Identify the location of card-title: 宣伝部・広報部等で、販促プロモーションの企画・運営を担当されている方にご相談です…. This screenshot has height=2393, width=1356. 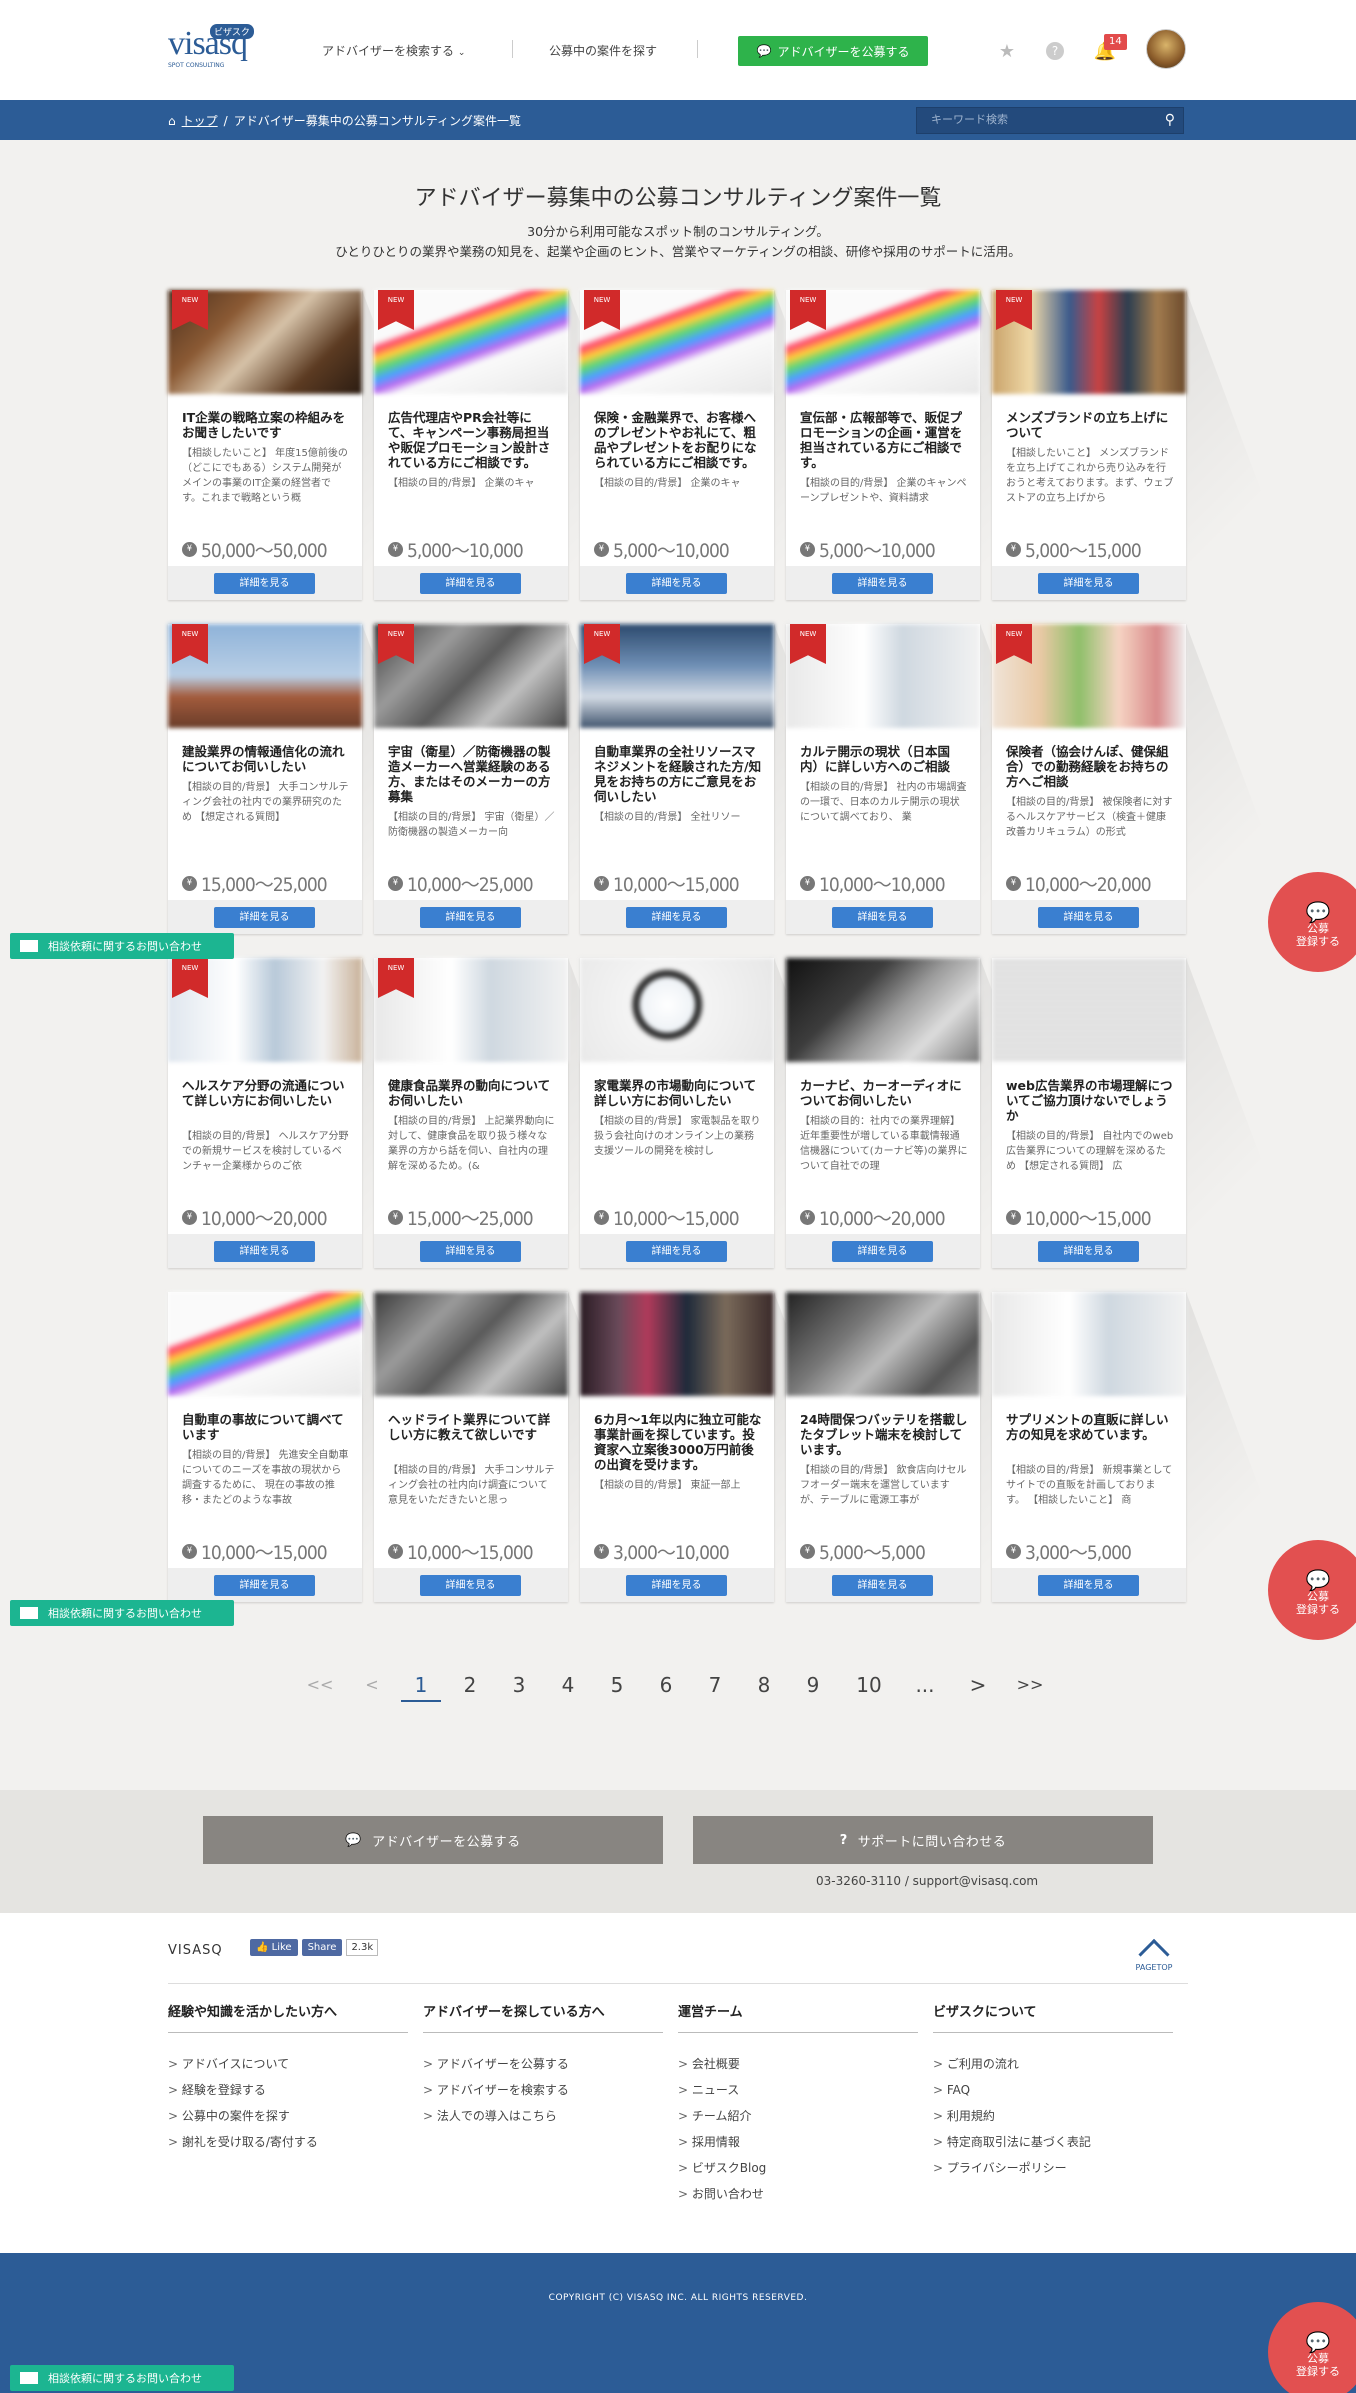
(884, 440).